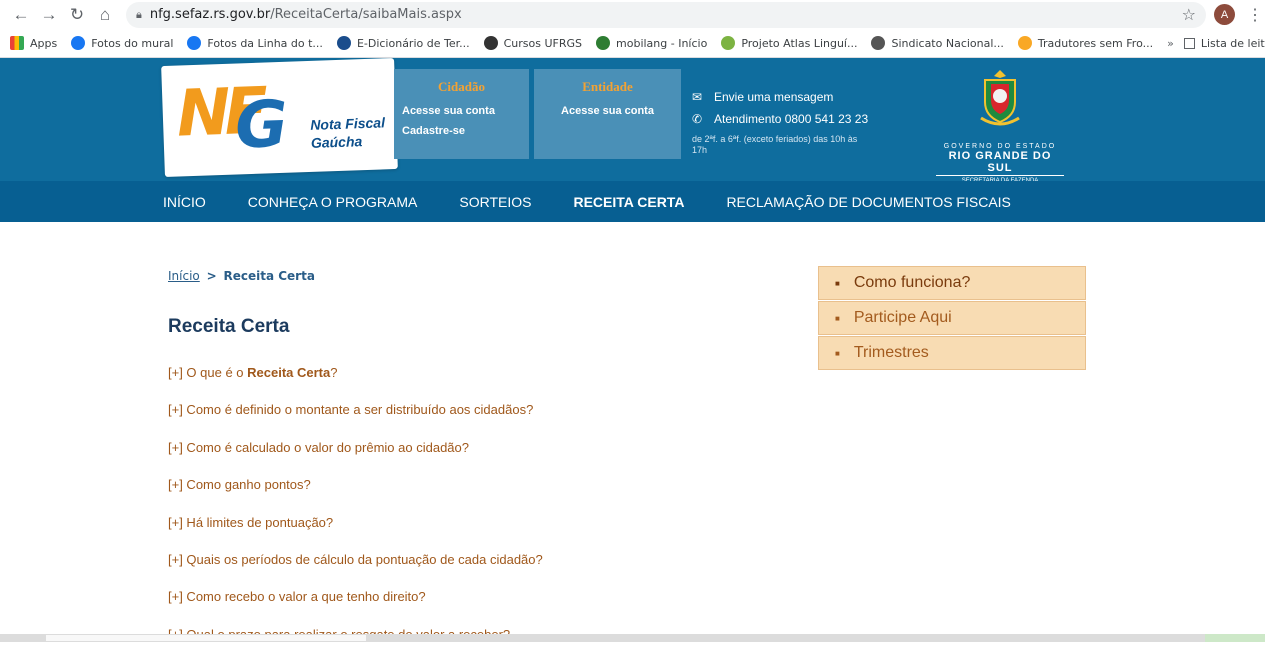  I want to click on nav-item: SORTEIOS, so click(495, 202).